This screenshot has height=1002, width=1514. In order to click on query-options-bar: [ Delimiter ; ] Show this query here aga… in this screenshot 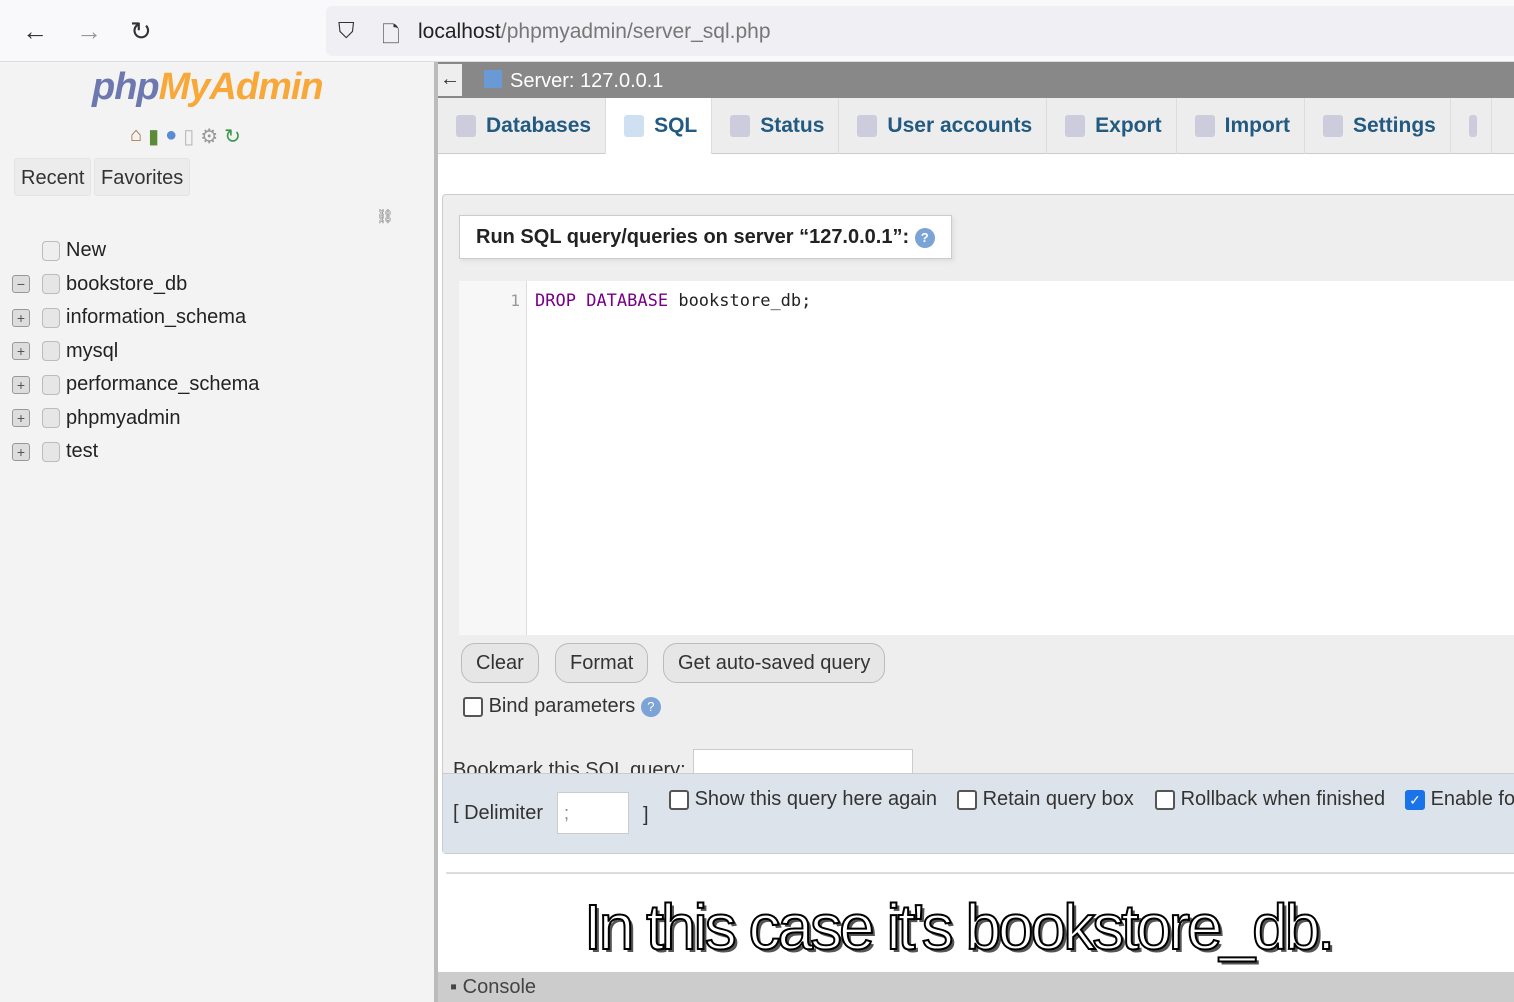, I will do `click(978, 813)`.